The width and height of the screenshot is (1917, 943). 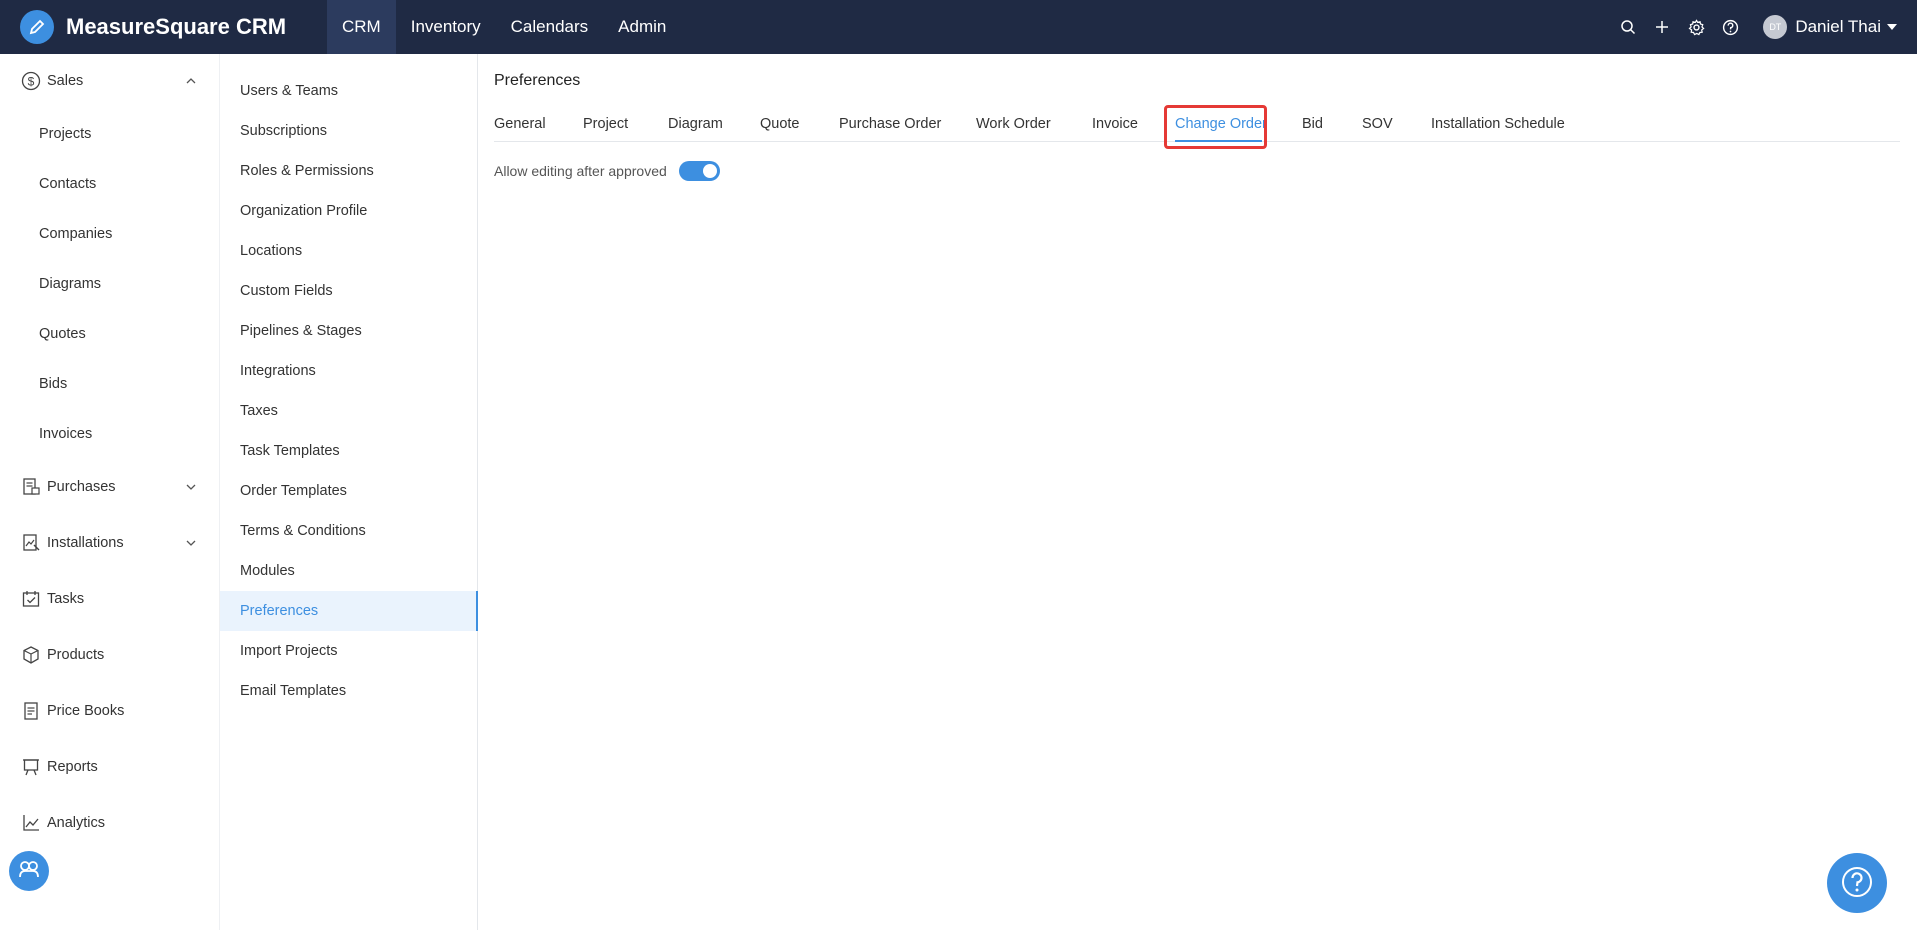 What do you see at coordinates (109, 434) in the screenshot?
I see `sidebar-item-invoices: Invoices` at bounding box center [109, 434].